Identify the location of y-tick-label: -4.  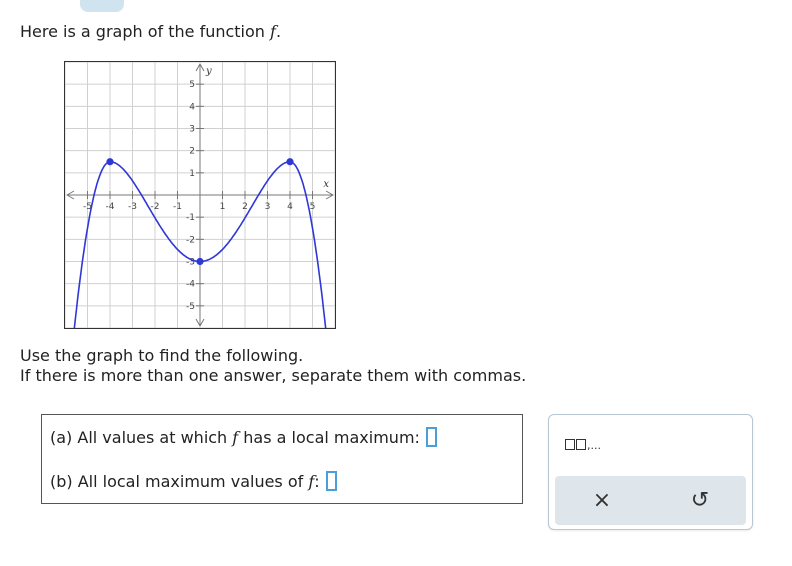
(190, 285).